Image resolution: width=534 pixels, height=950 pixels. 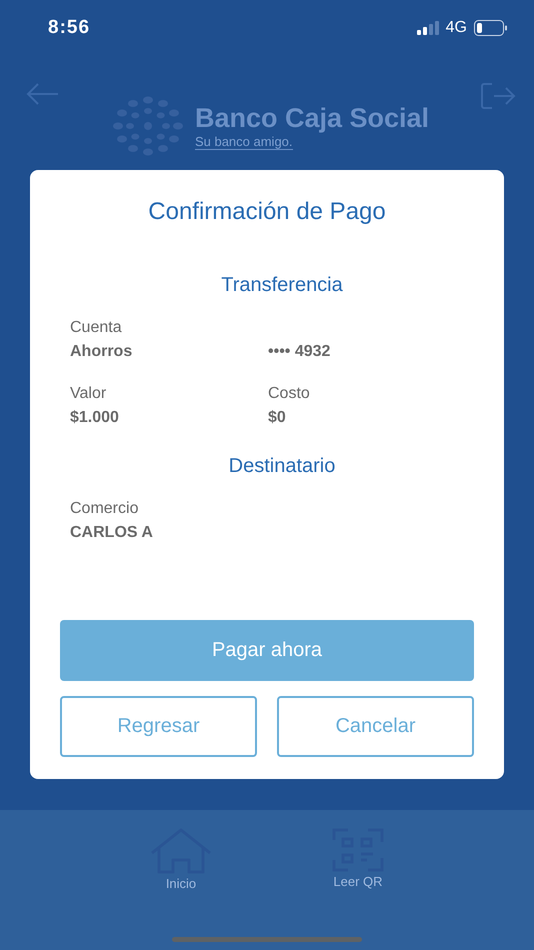 What do you see at coordinates (427, 28) in the screenshot?
I see `signal-icon` at bounding box center [427, 28].